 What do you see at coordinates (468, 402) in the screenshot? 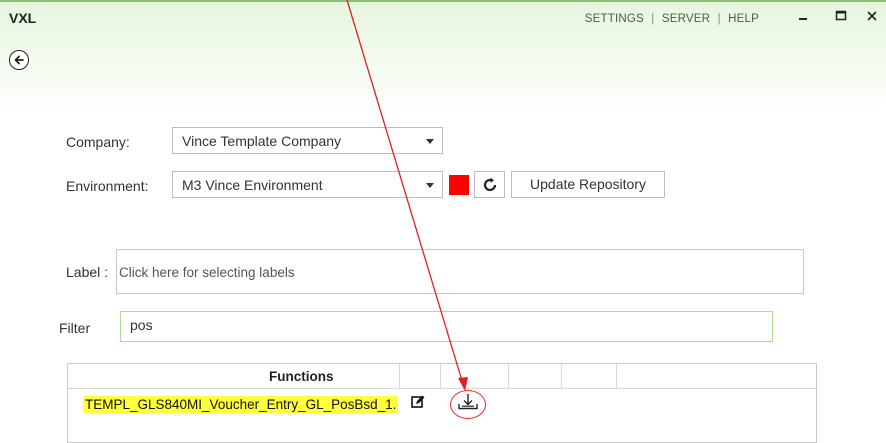
I see `download-icon` at bounding box center [468, 402].